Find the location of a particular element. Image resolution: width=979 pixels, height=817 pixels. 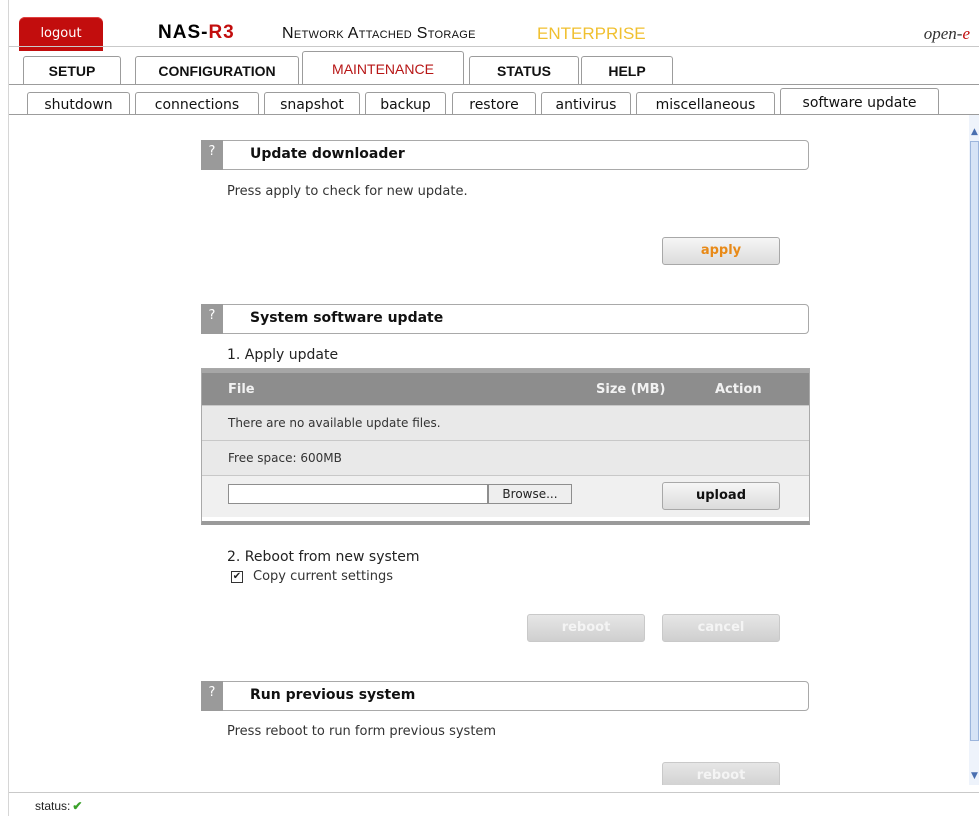

subtab-shutdown: shutdown is located at coordinates (78, 103).